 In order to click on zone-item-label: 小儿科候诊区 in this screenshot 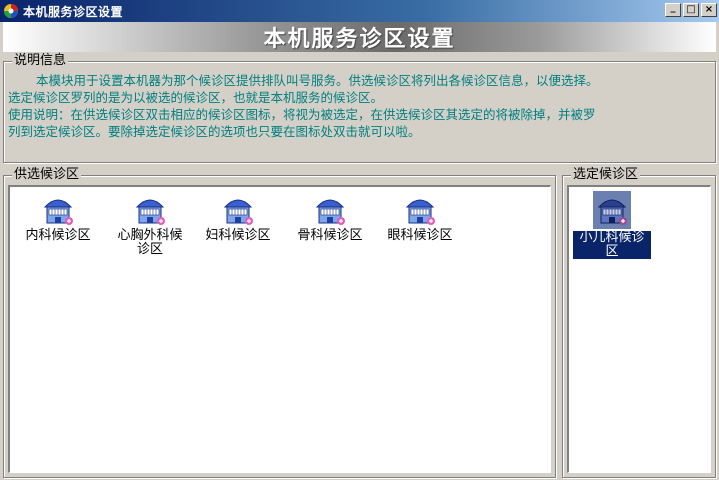, I will do `click(612, 245)`.